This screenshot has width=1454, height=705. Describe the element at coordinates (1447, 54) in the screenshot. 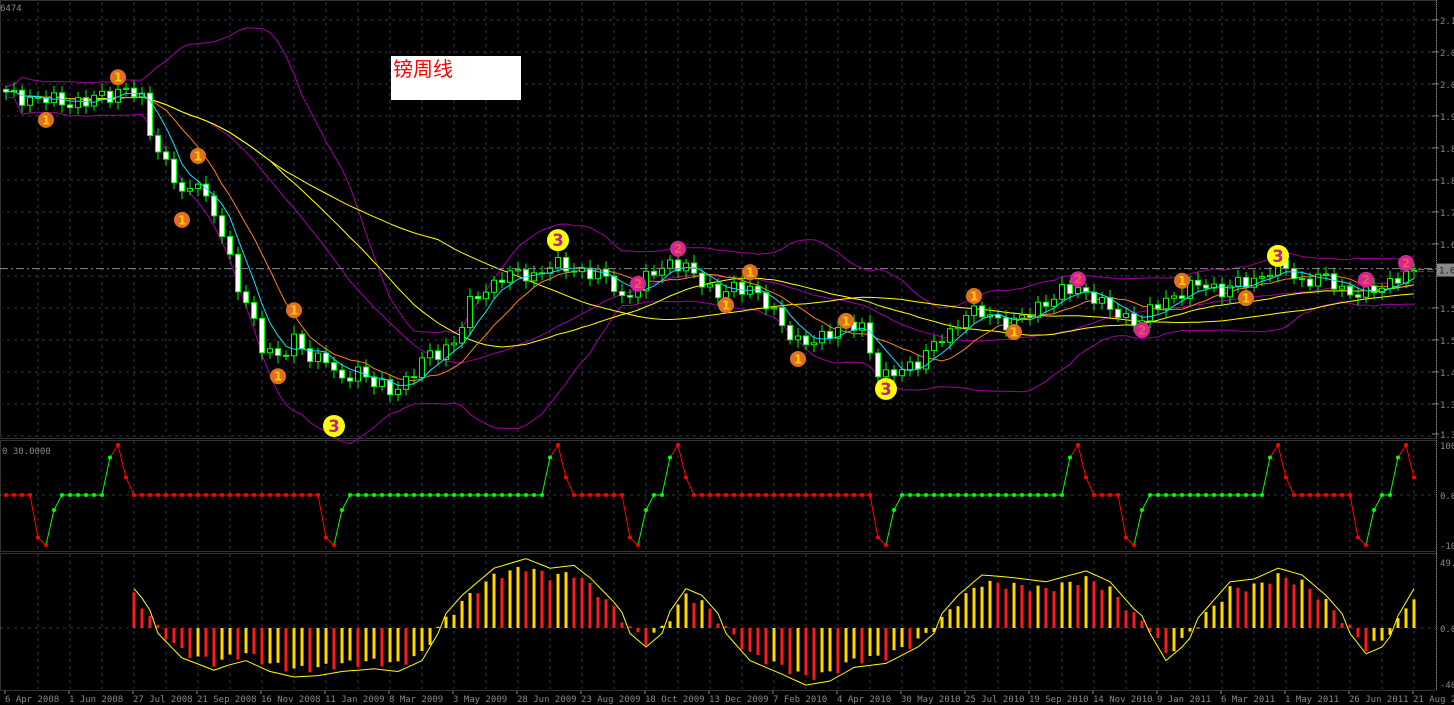

I see `price-axis-label: 2.0` at that location.